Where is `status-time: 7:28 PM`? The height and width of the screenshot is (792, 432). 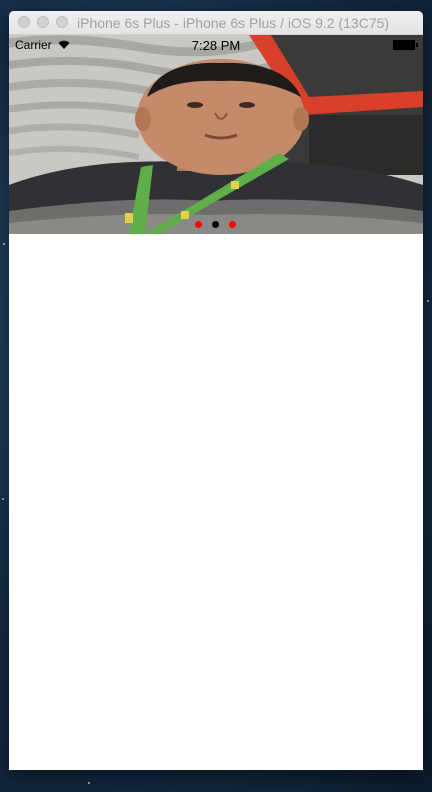
status-time: 7:28 PM is located at coordinates (216, 45).